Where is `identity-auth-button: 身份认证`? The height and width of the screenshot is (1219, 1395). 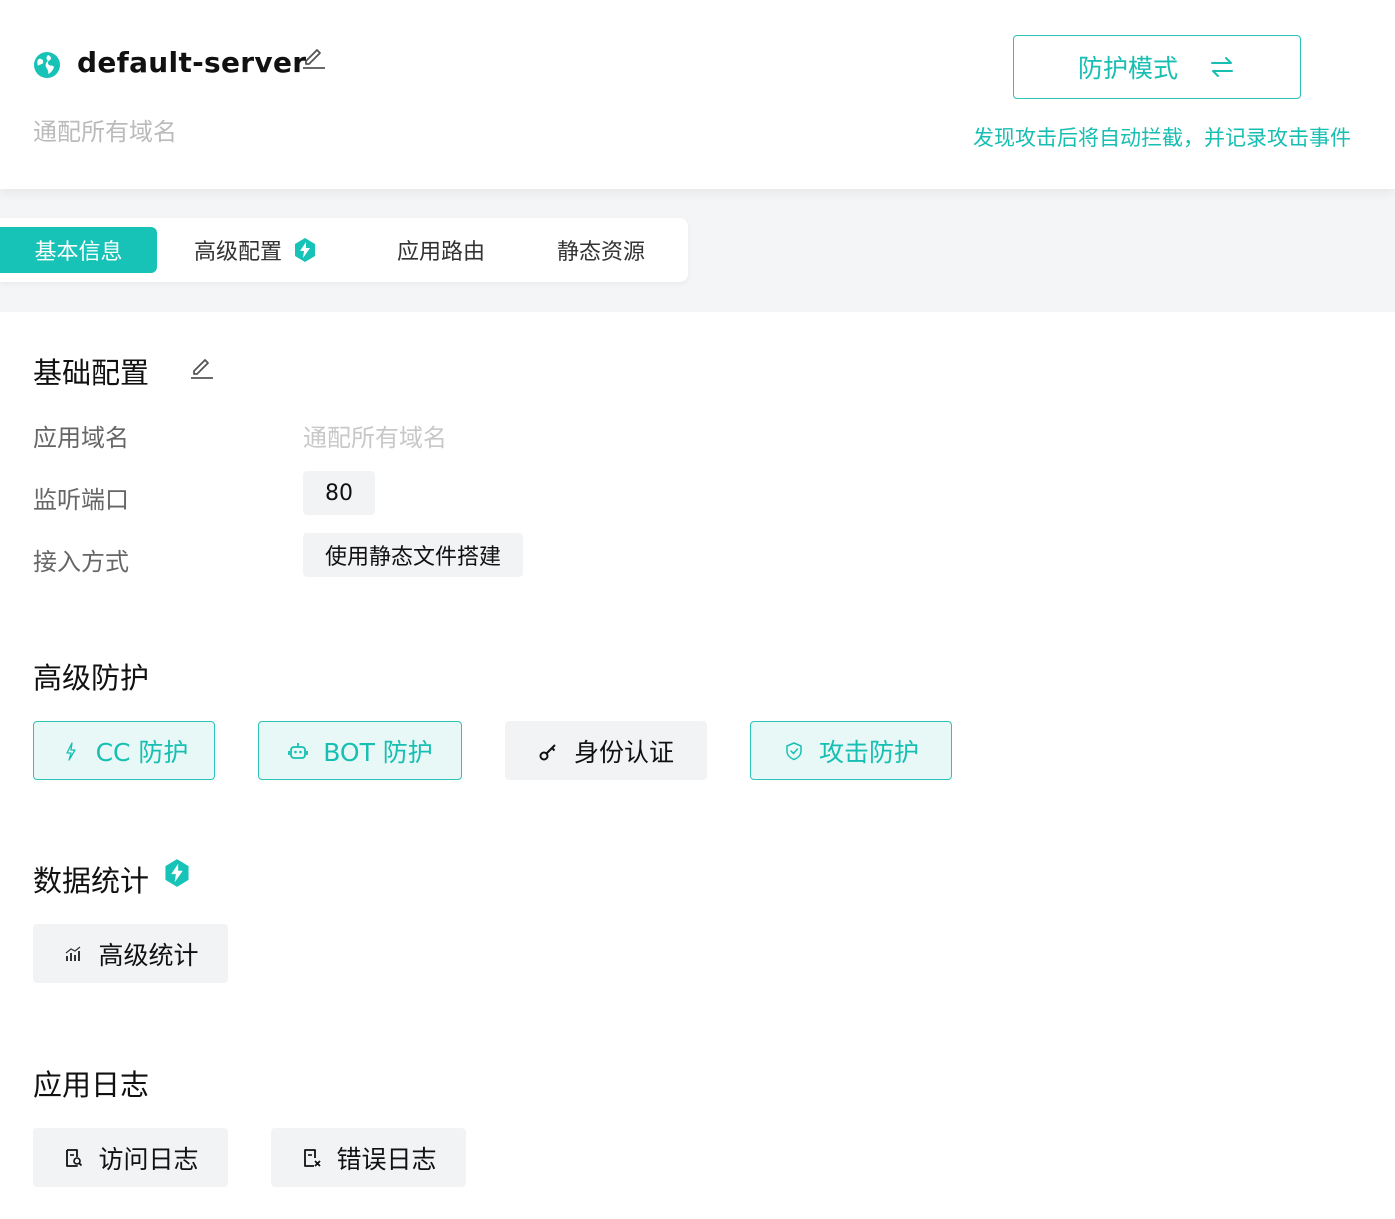 identity-auth-button: 身份认证 is located at coordinates (606, 750).